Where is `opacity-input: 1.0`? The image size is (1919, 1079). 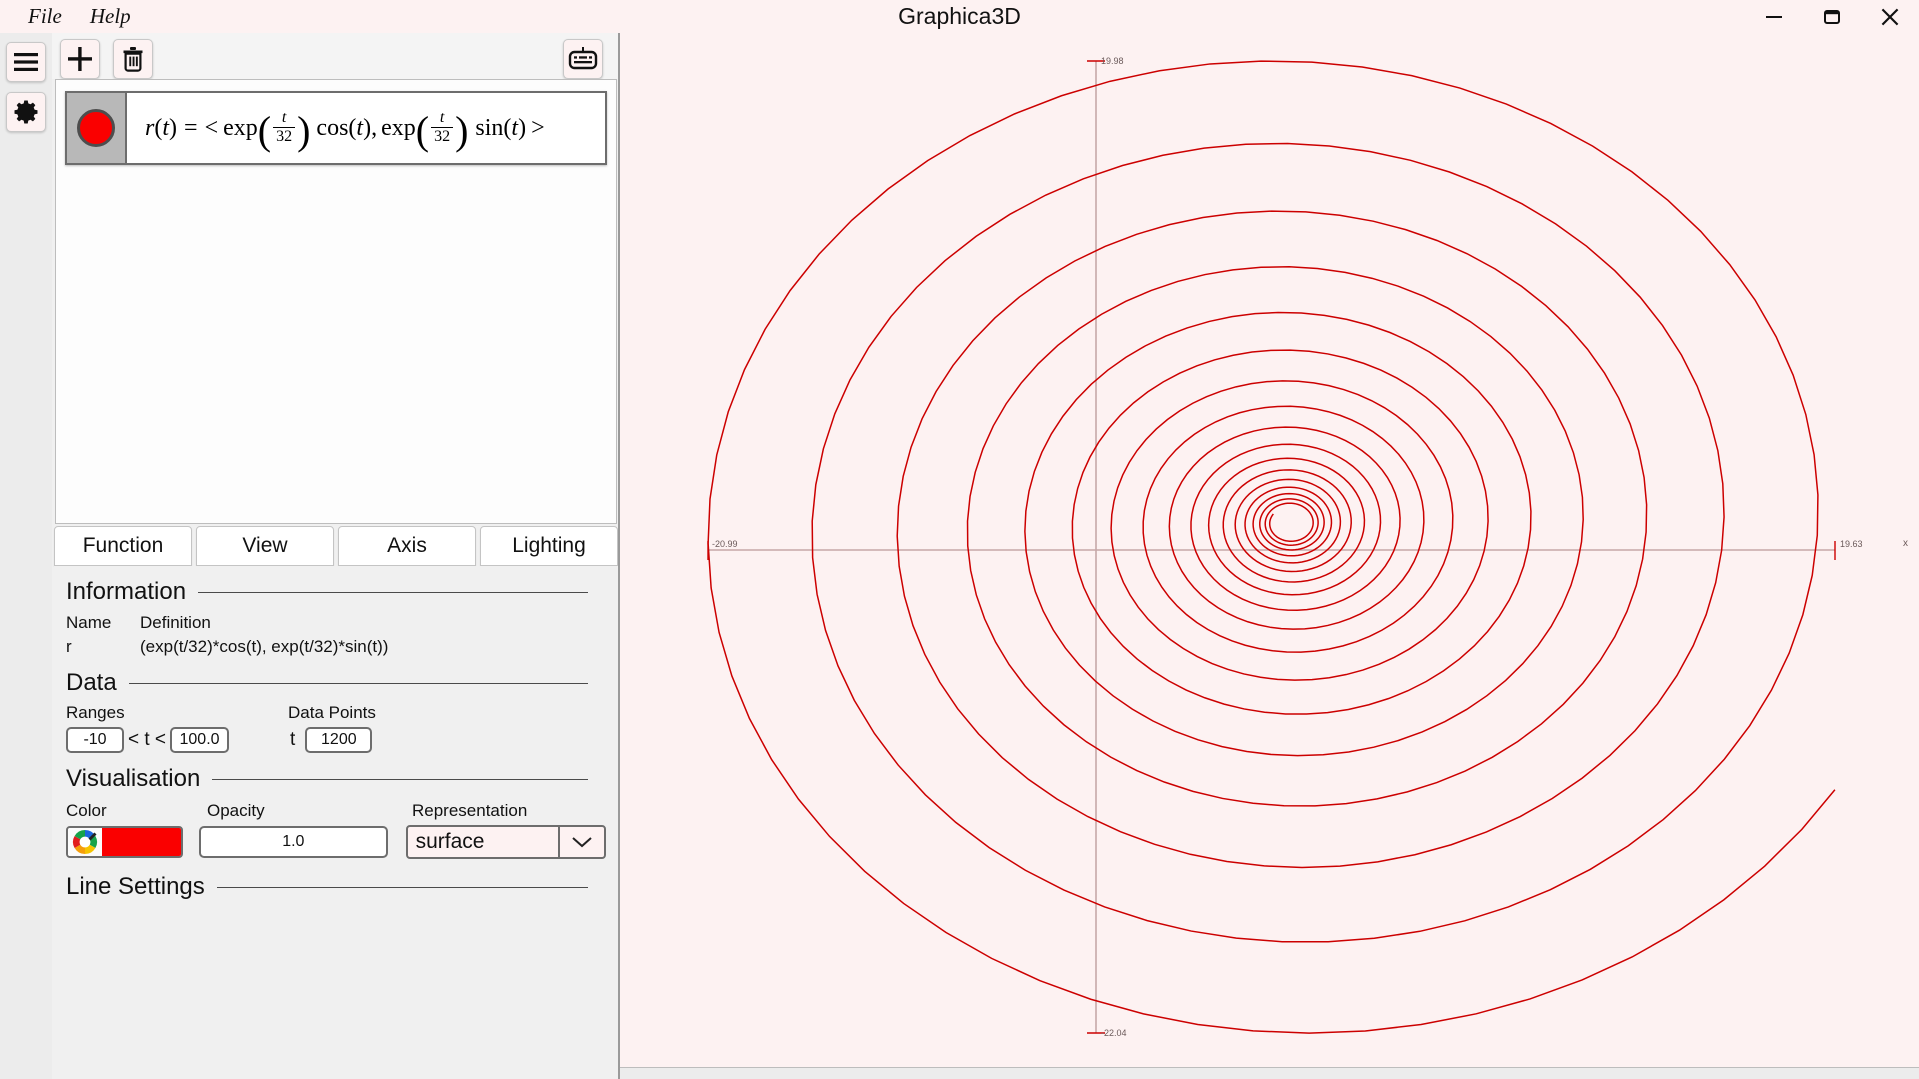
opacity-input: 1.0 is located at coordinates (293, 842).